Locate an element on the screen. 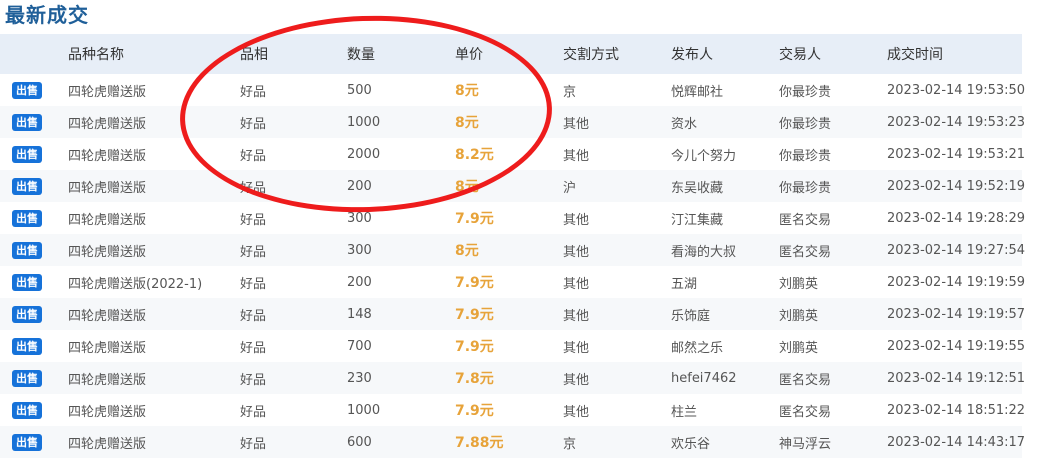 The image size is (1038, 458). item-quantity-cell: 300 is located at coordinates (359, 218).